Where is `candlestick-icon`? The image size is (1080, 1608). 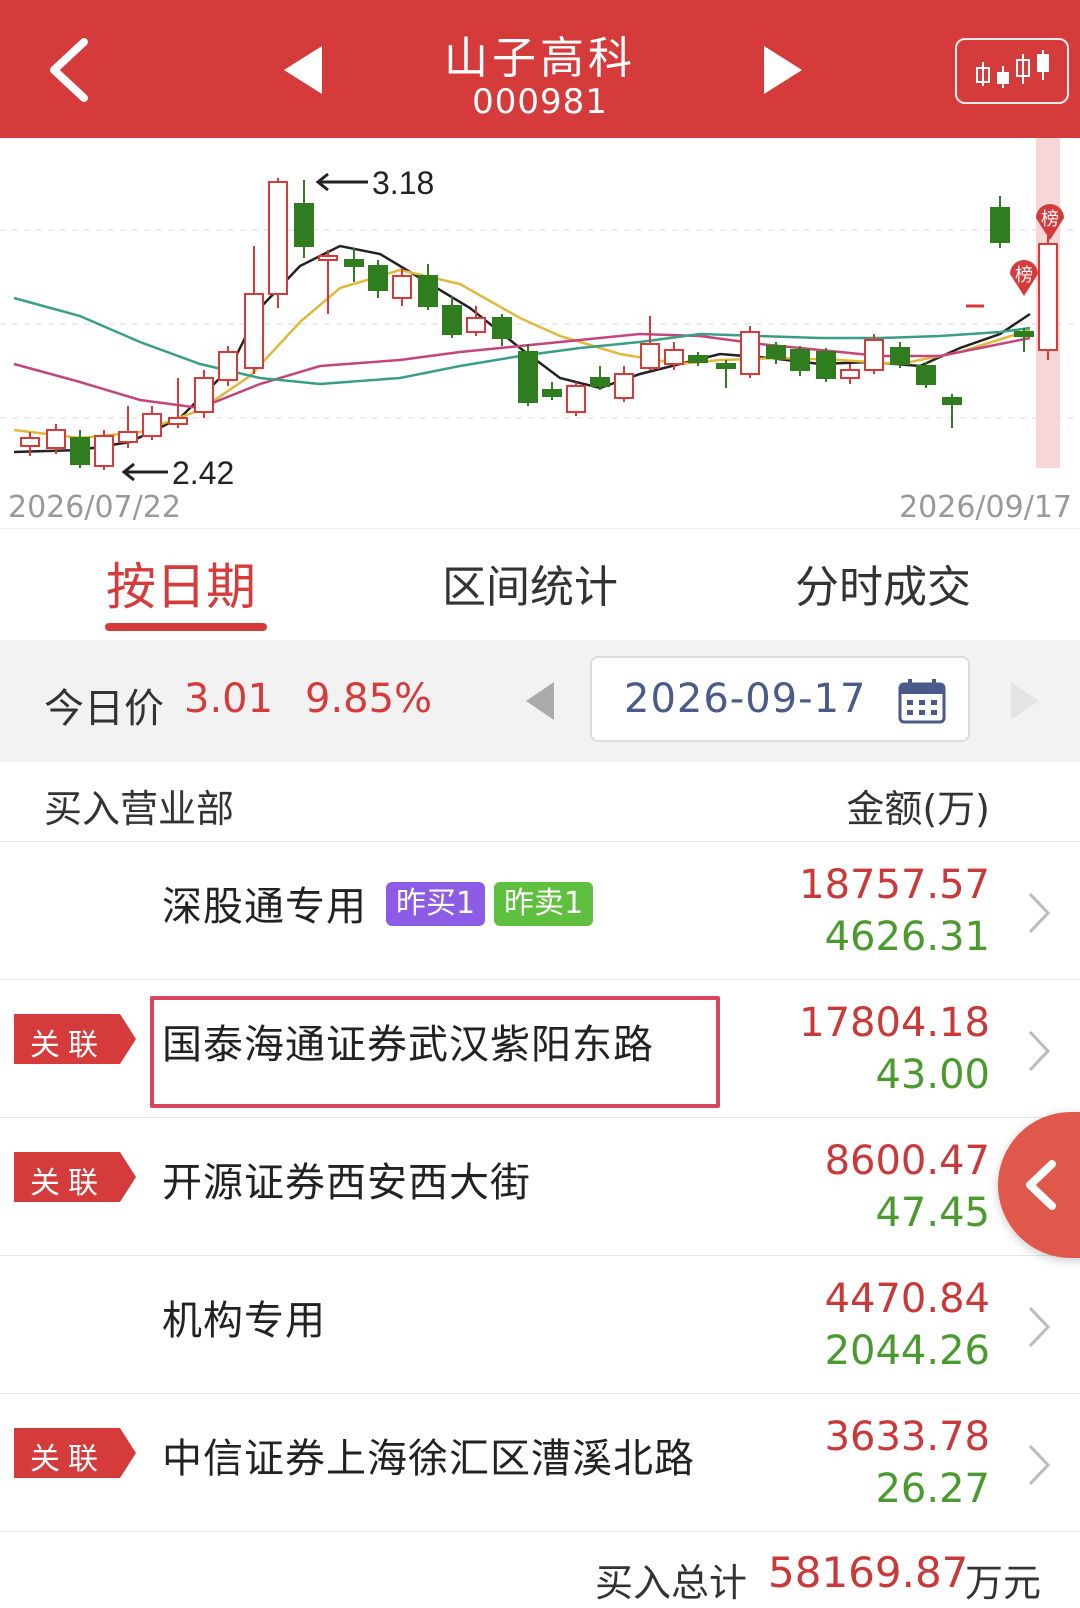
candlestick-icon is located at coordinates (1012, 69).